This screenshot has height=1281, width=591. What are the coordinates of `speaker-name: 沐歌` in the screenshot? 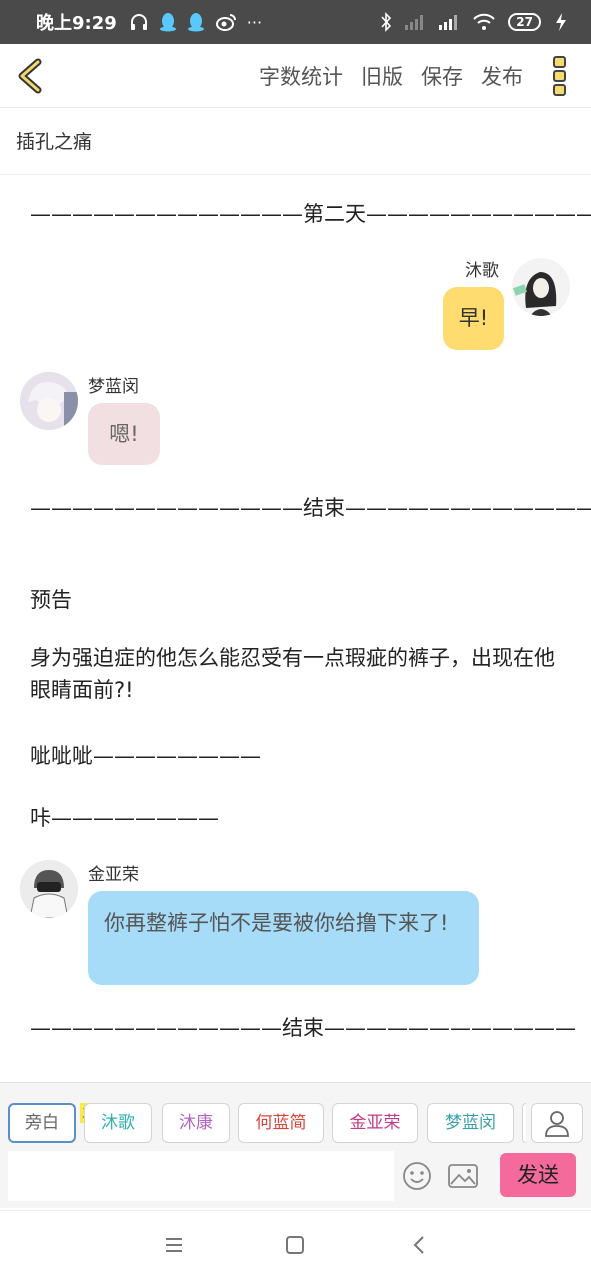 It's located at (482, 271).